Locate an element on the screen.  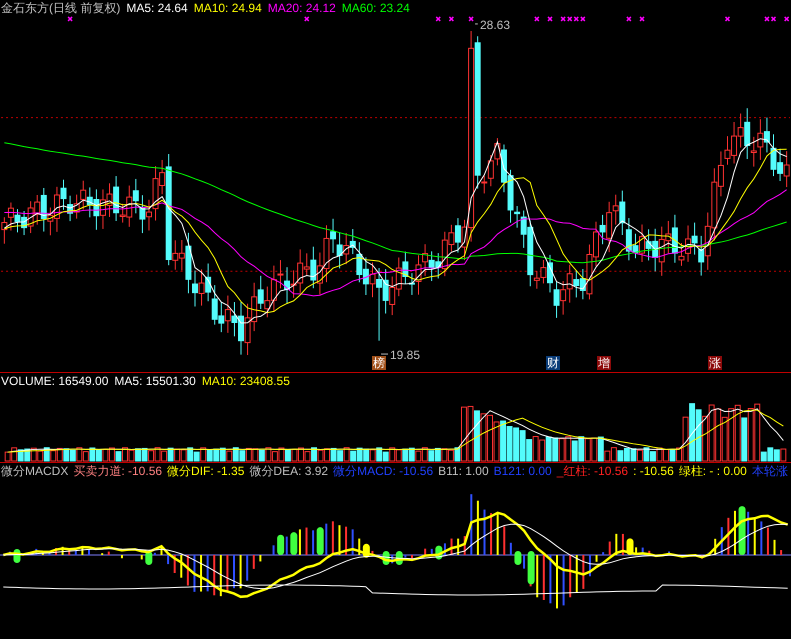
high-price-label: 28.63 is located at coordinates (495, 25).